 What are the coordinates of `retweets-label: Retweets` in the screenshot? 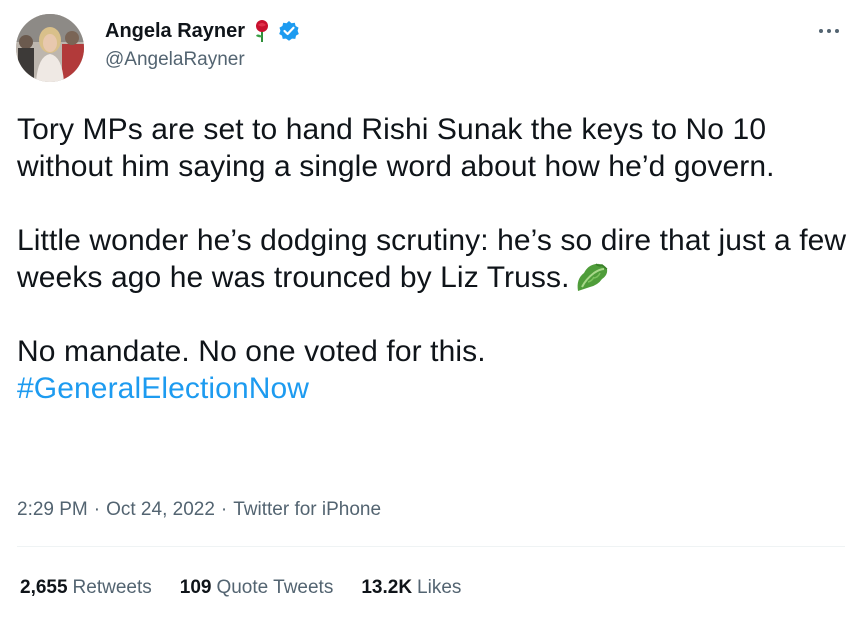 It's located at (112, 587).